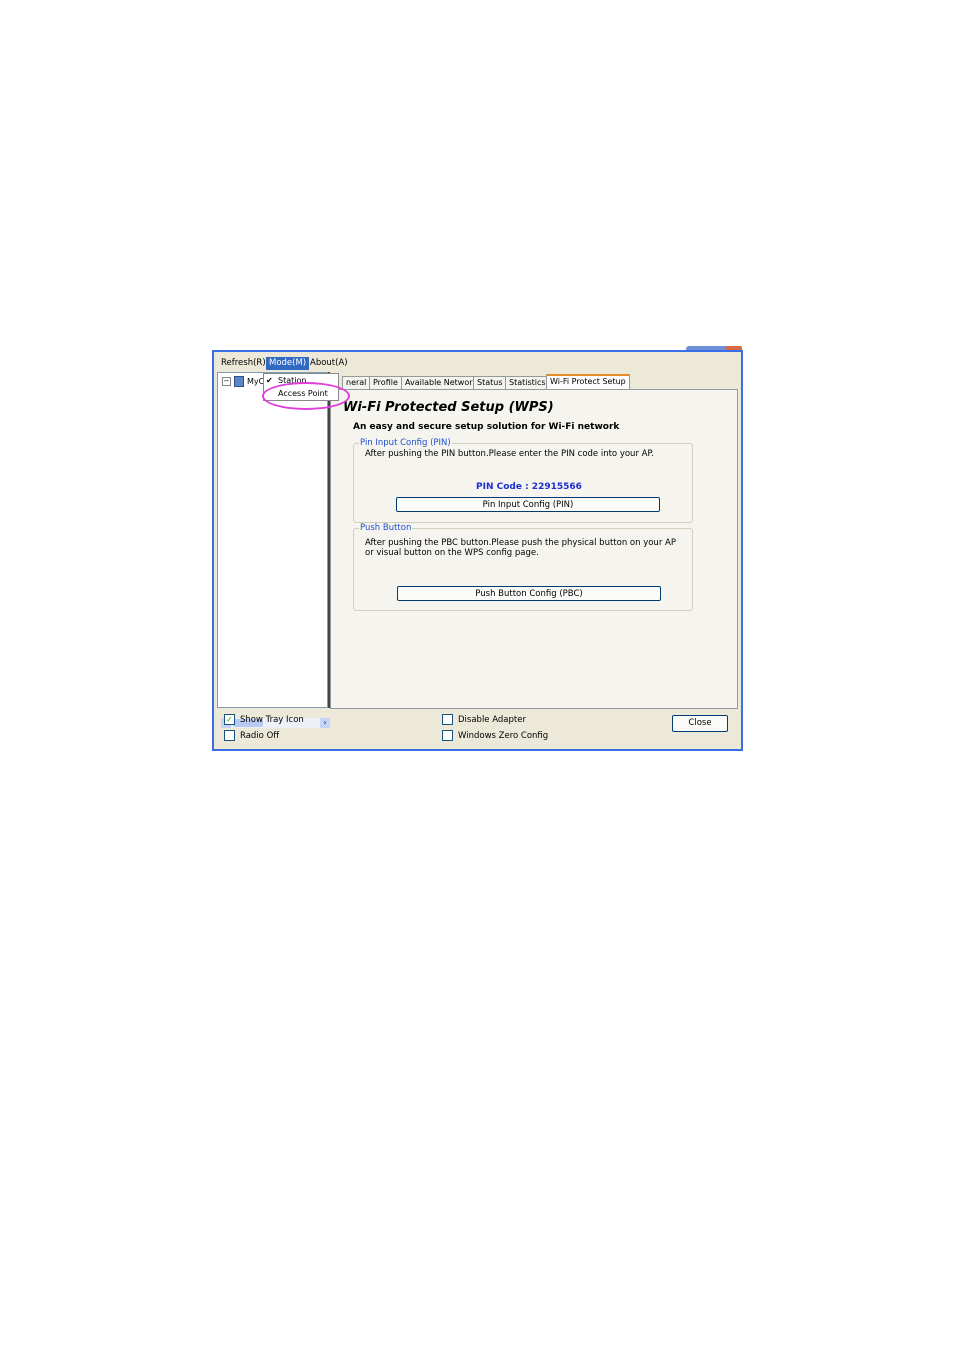 The height and width of the screenshot is (1350, 955). I want to click on radio-off-label: Radio Off, so click(260, 736).